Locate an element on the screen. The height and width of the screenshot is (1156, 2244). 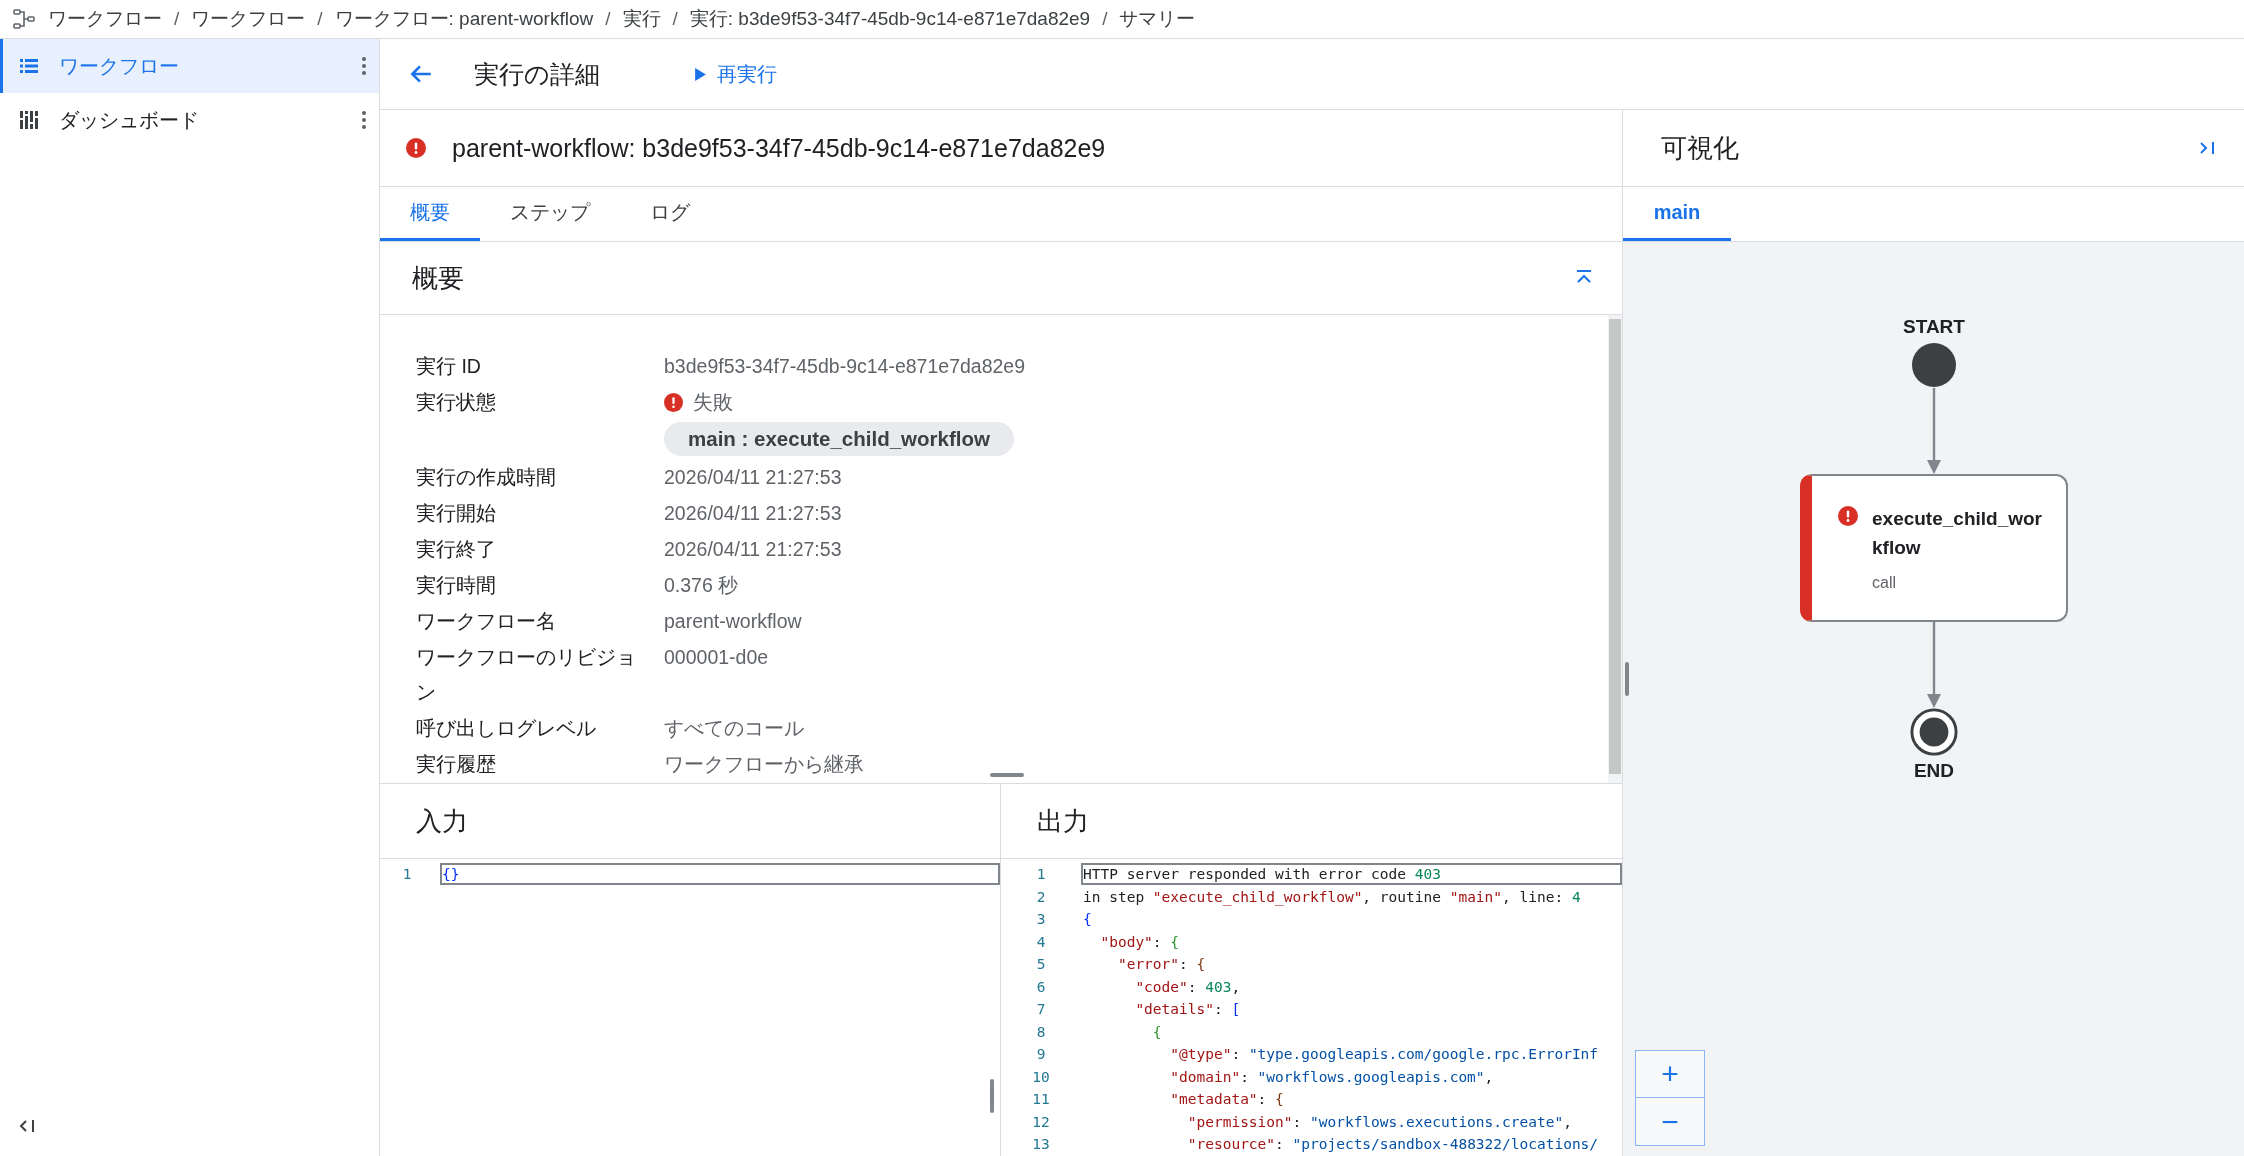
play-icon is located at coordinates (700, 74).